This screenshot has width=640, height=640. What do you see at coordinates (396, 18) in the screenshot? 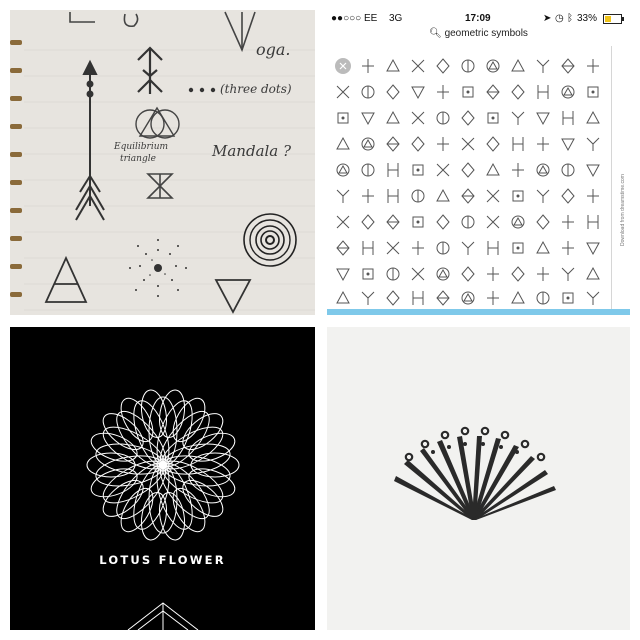
I see `network-label: 3G` at bounding box center [396, 18].